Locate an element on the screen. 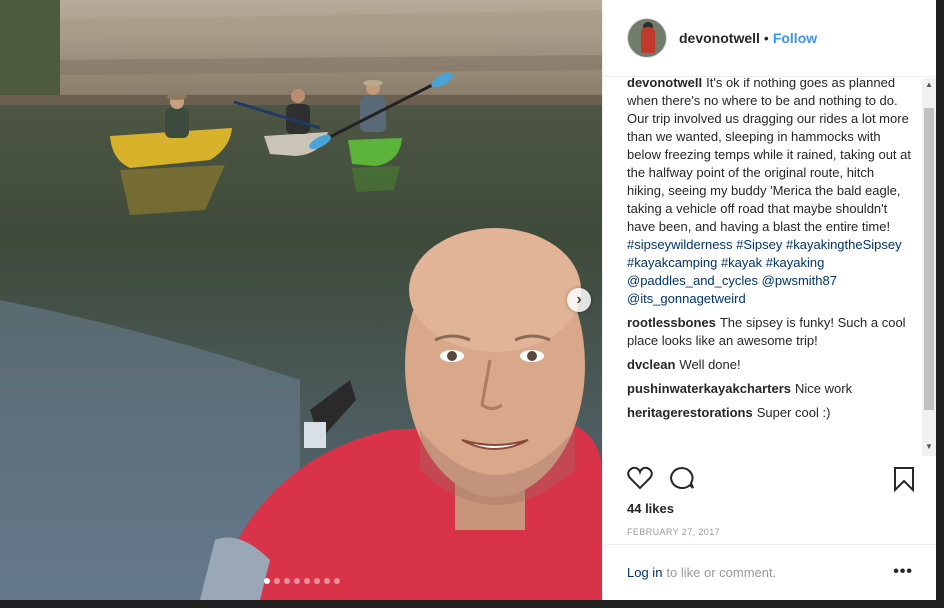 This screenshot has height=608, width=944. comment-username: rootlessbones is located at coordinates (671, 322).